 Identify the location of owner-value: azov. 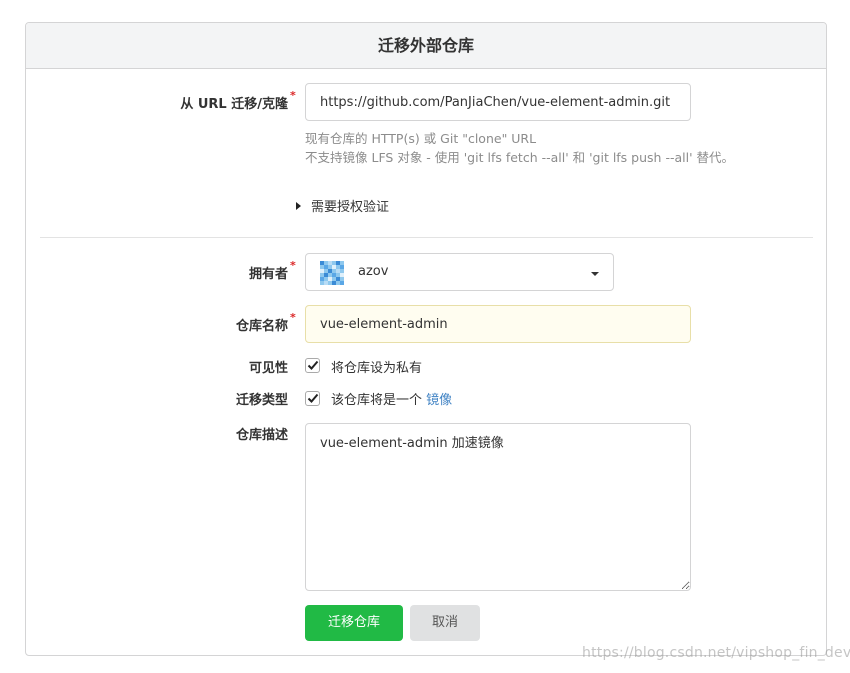
(373, 271).